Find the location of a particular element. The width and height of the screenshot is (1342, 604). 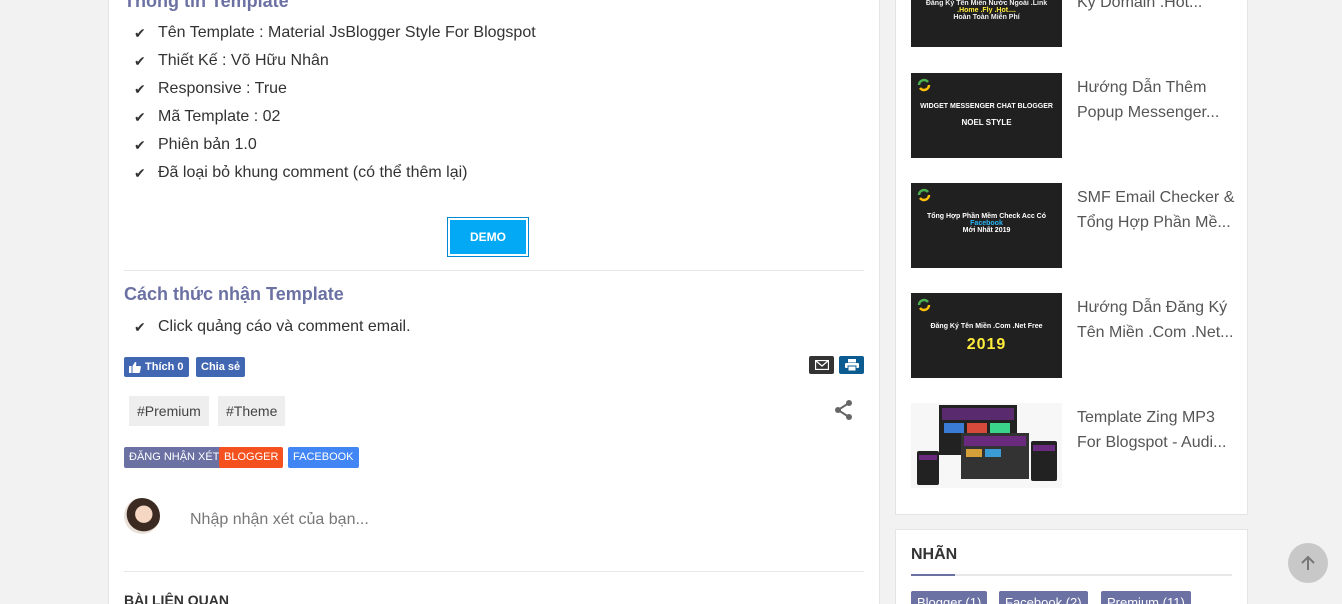

list-item: ✔ Click quảng cáo và comment email. is located at coordinates (272, 330).